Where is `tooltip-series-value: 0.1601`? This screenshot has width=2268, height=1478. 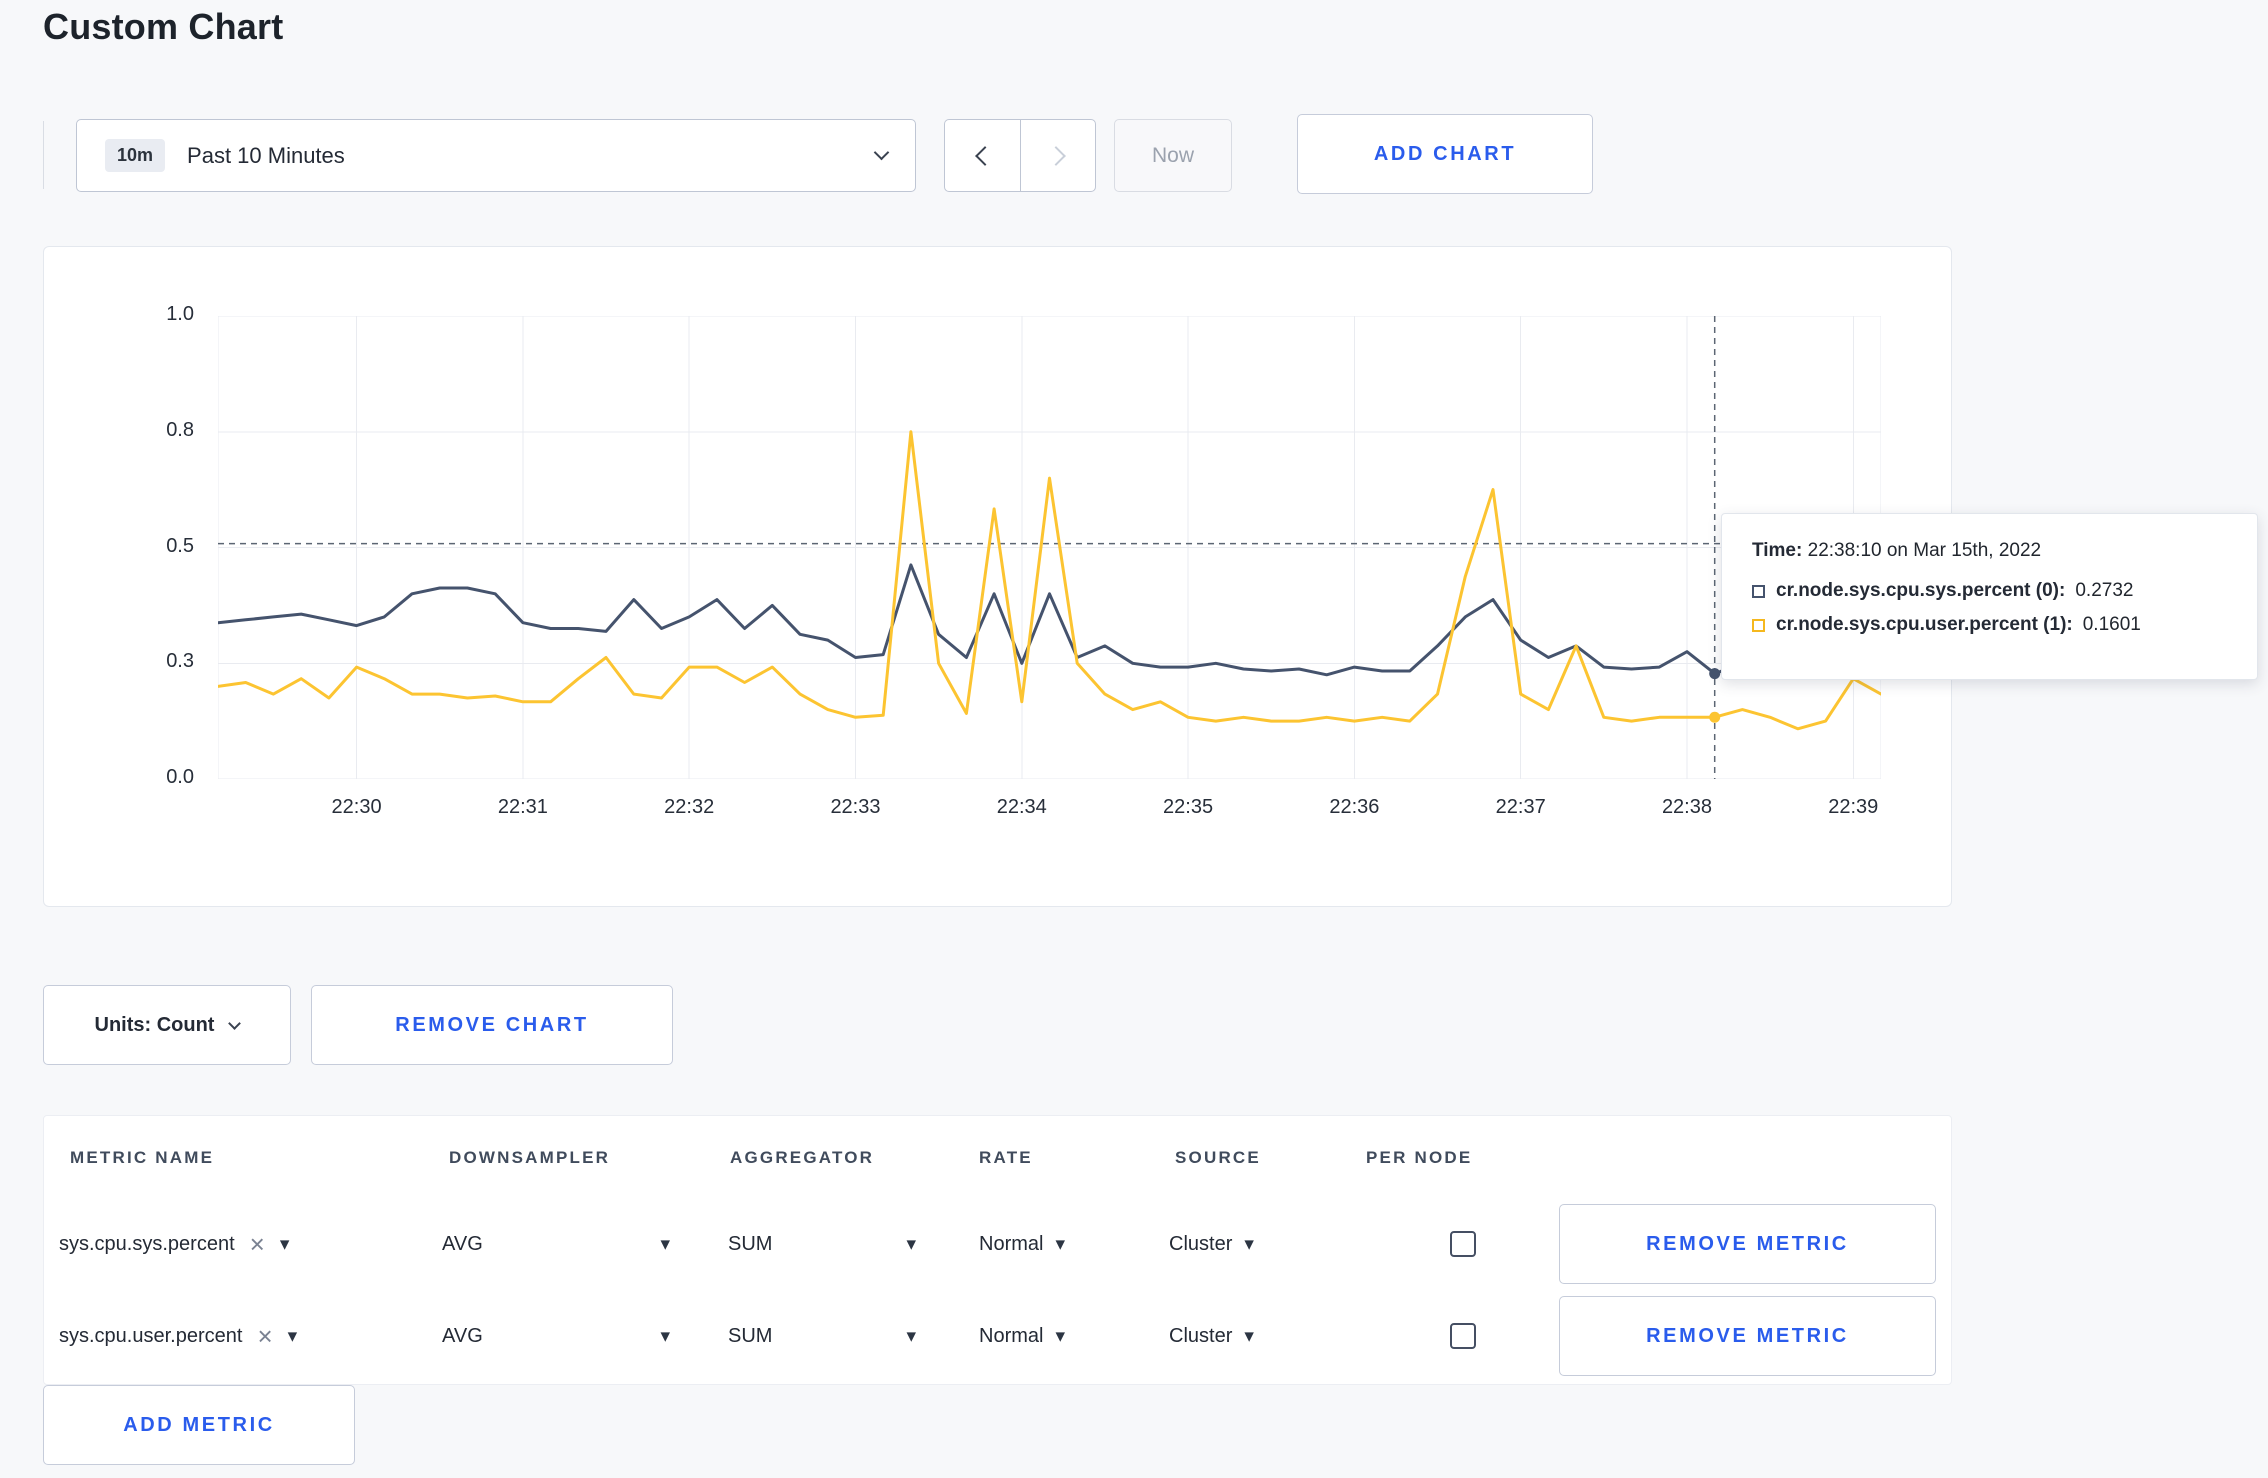 tooltip-series-value: 0.1601 is located at coordinates (2111, 624).